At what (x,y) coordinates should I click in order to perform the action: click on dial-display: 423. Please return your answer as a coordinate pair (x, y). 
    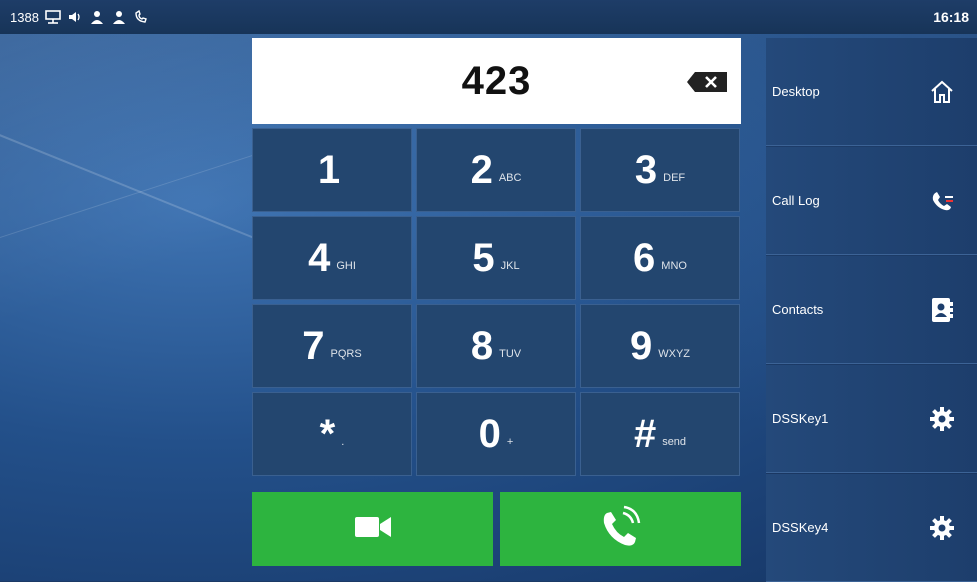
    Looking at the image, I should click on (496, 81).